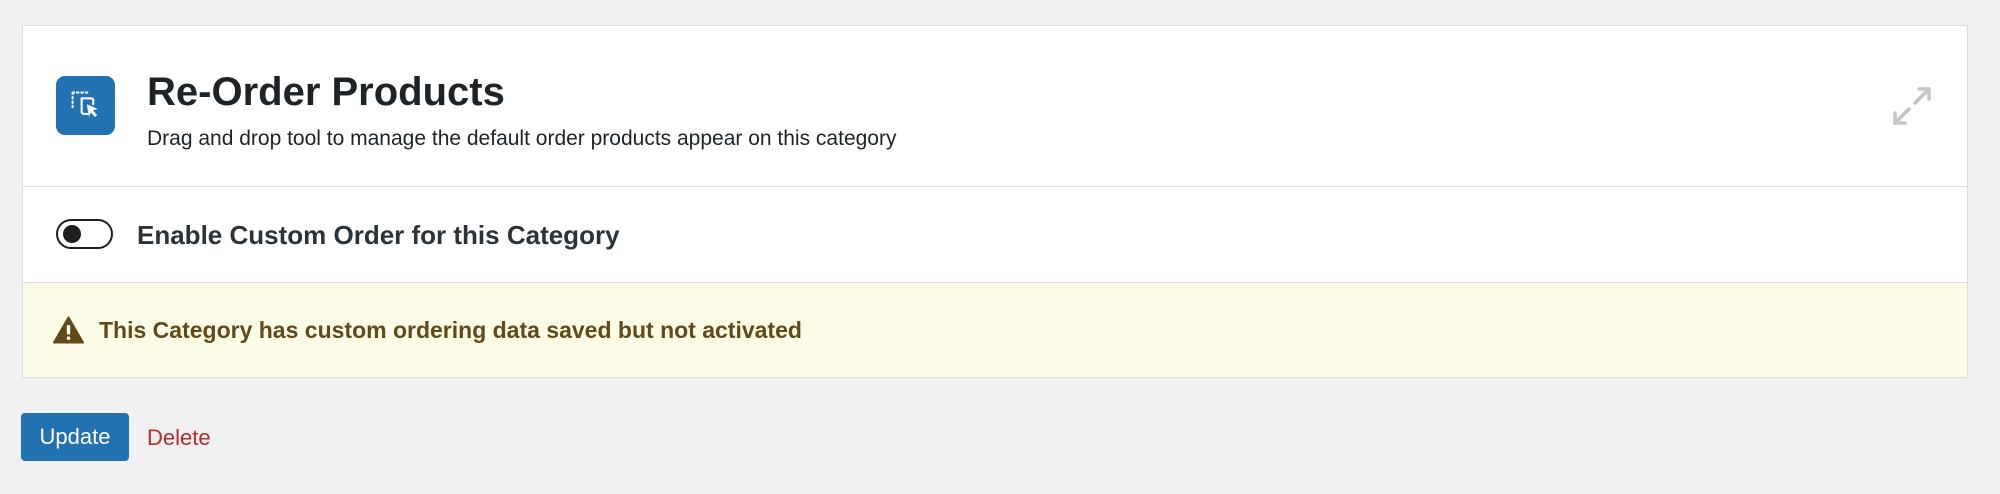 The height and width of the screenshot is (494, 2000). What do you see at coordinates (72, 234) in the screenshot?
I see `toggle-knob` at bounding box center [72, 234].